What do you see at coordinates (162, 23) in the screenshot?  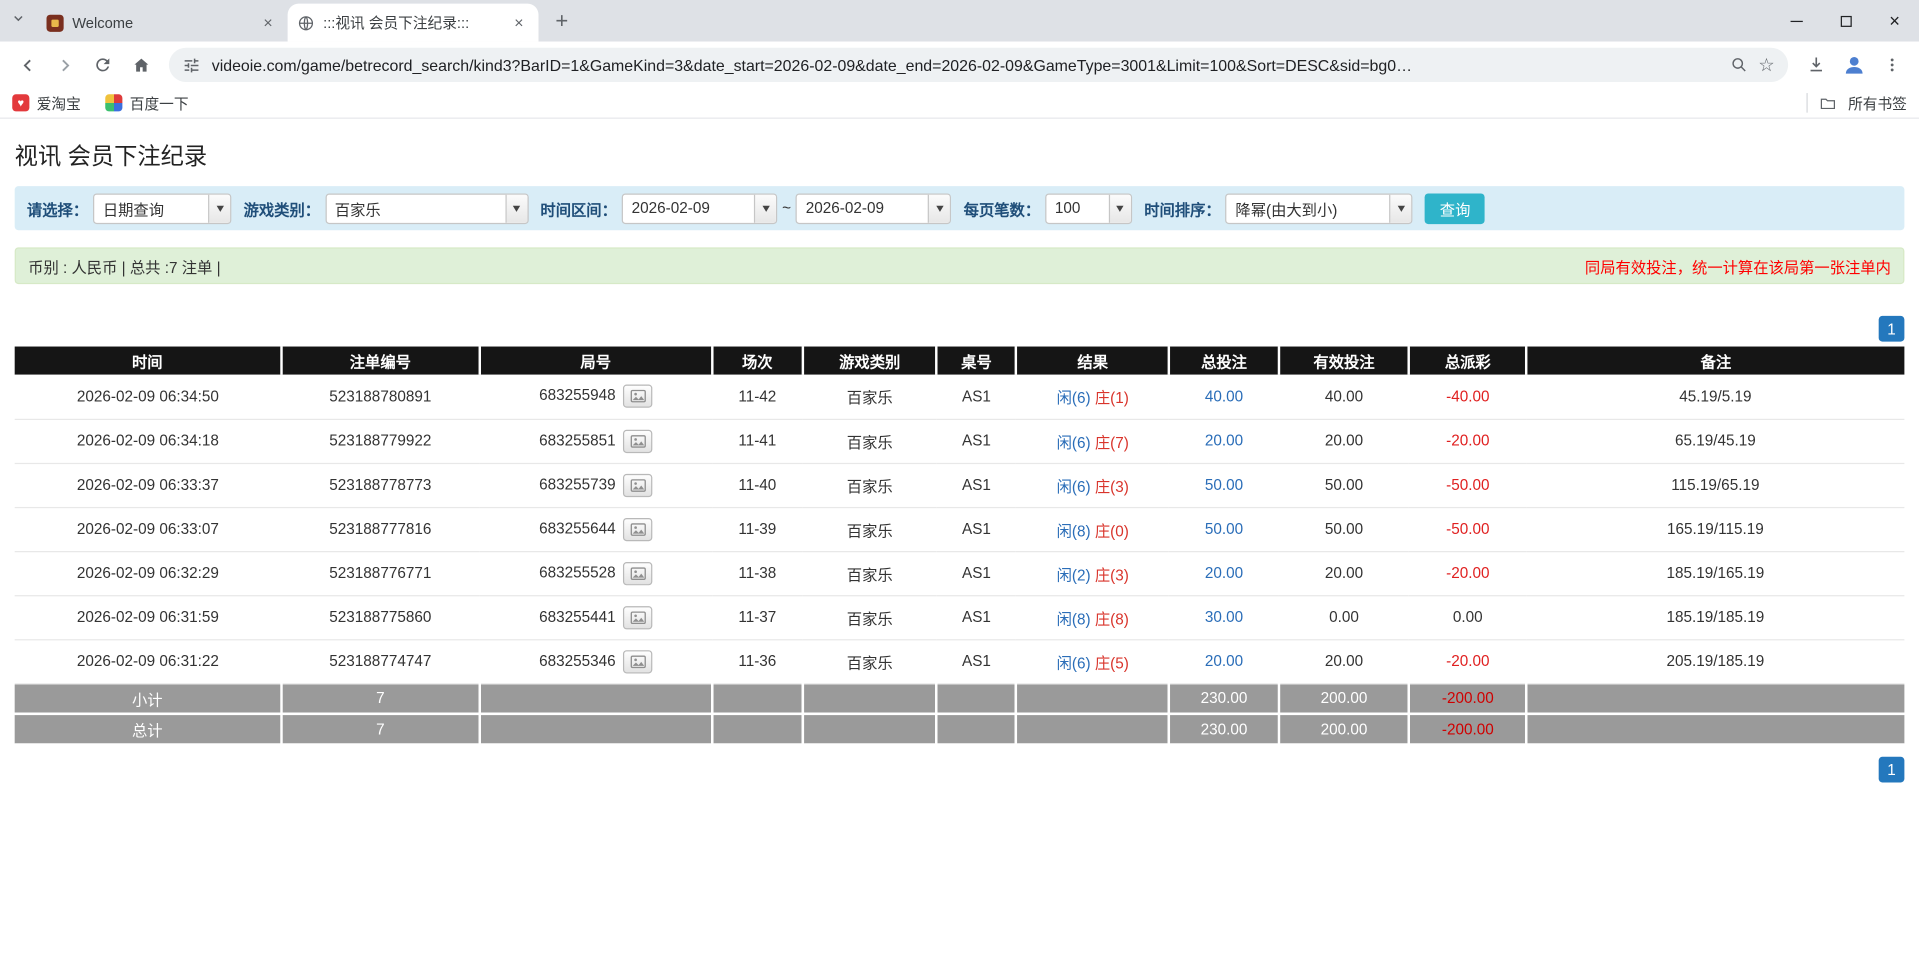 I see `tab-welcome: Welcome ×` at bounding box center [162, 23].